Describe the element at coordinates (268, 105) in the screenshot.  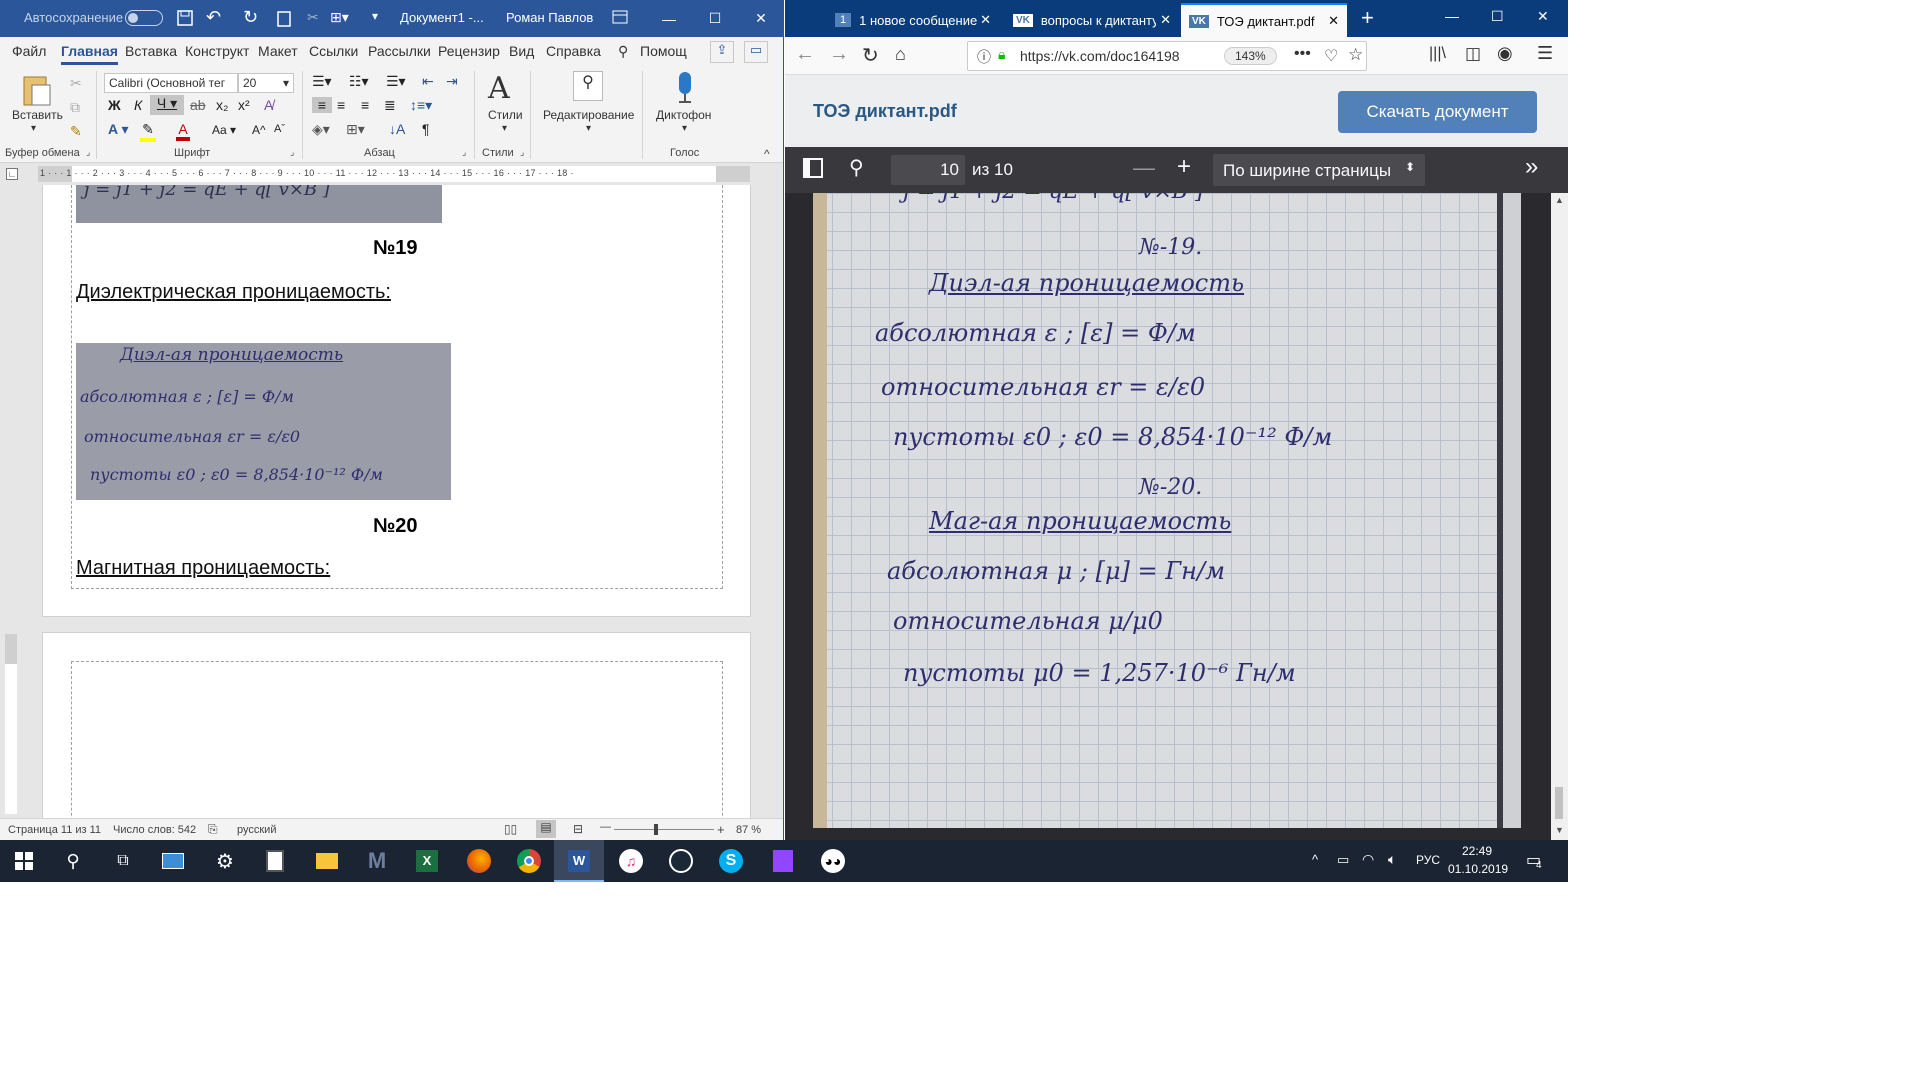
I see `clear-format-icon: A̸` at that location.